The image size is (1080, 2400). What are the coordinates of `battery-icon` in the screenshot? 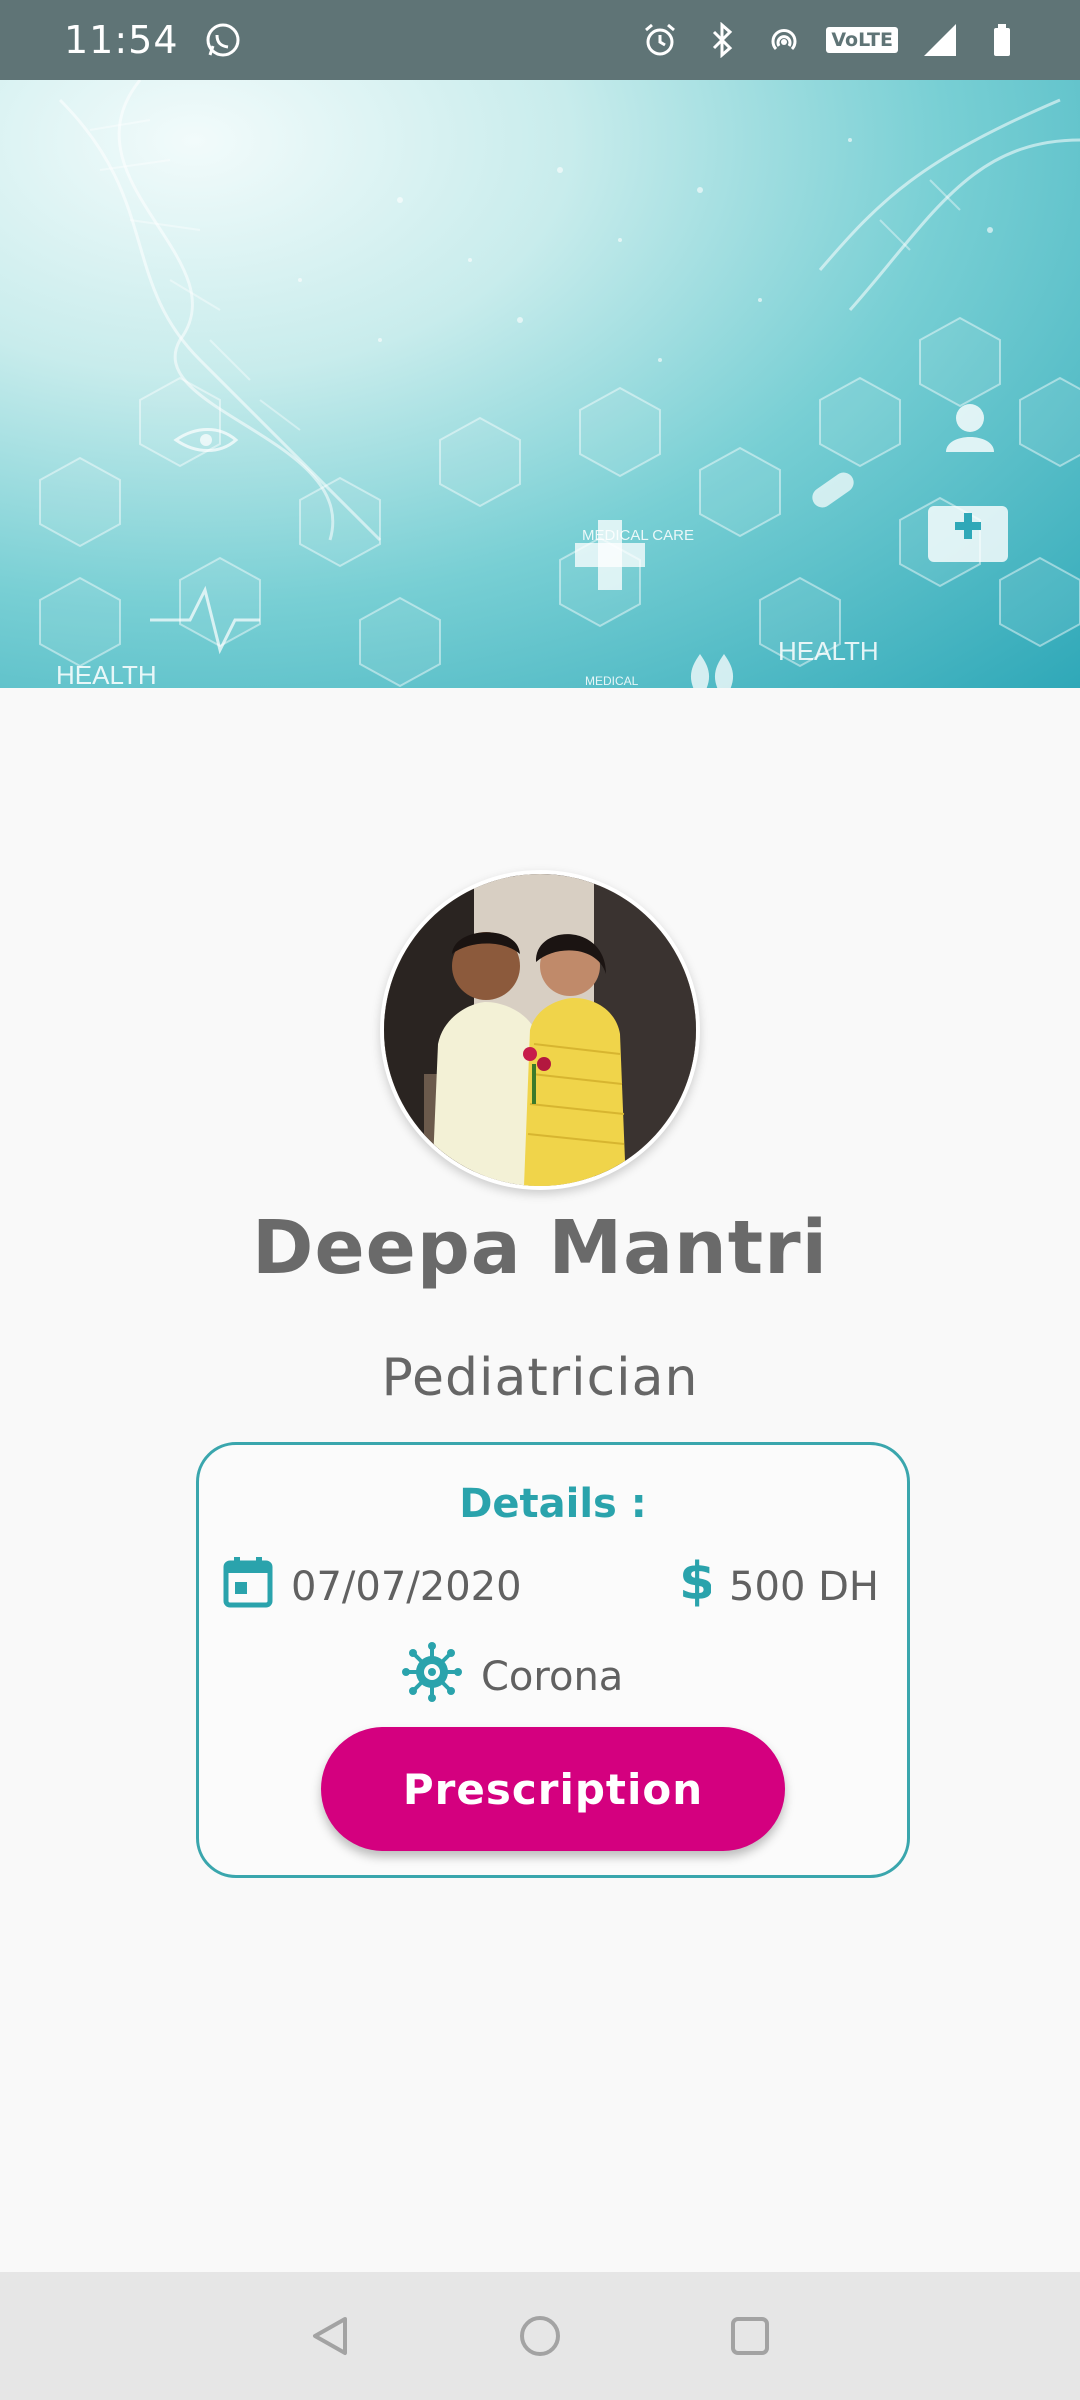 It's located at (1002, 40).